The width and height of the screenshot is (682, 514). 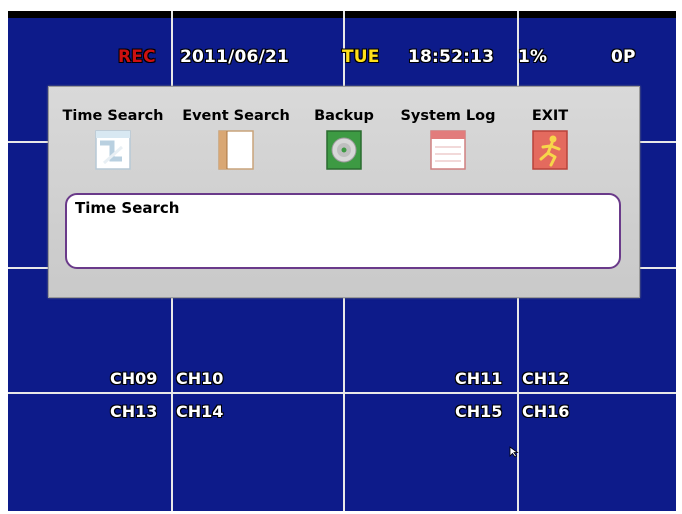 What do you see at coordinates (113, 150) in the screenshot?
I see `time-search-icon` at bounding box center [113, 150].